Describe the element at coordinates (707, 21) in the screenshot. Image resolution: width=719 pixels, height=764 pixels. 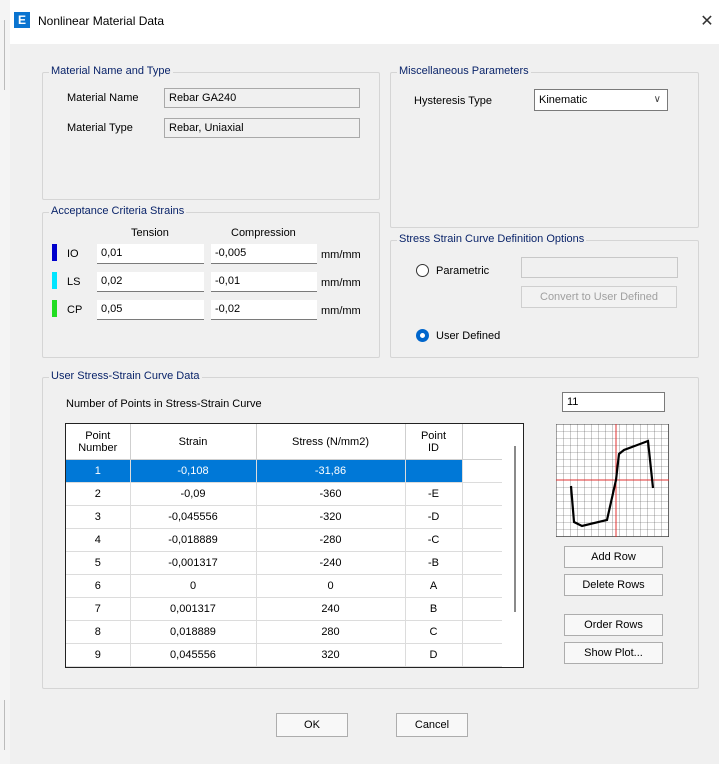
I see `close-icon: ✕` at that location.